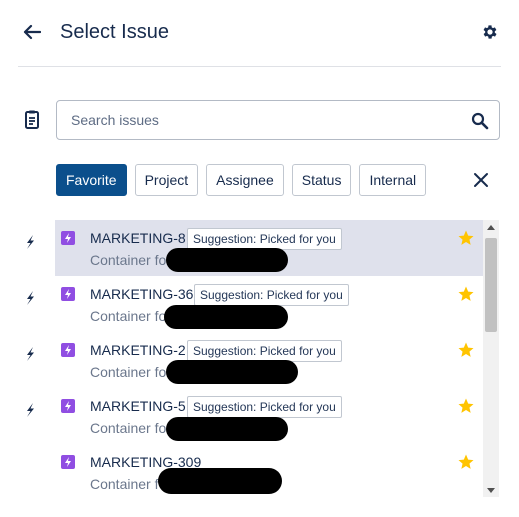 The image size is (519, 517). Describe the element at coordinates (124, 484) in the screenshot. I see `issue-summary: Container f` at that location.